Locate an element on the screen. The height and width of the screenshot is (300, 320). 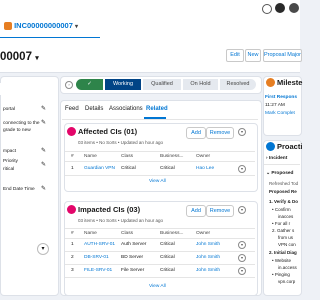
path-stage-resolved: Resolved is located at coordinates (238, 84).